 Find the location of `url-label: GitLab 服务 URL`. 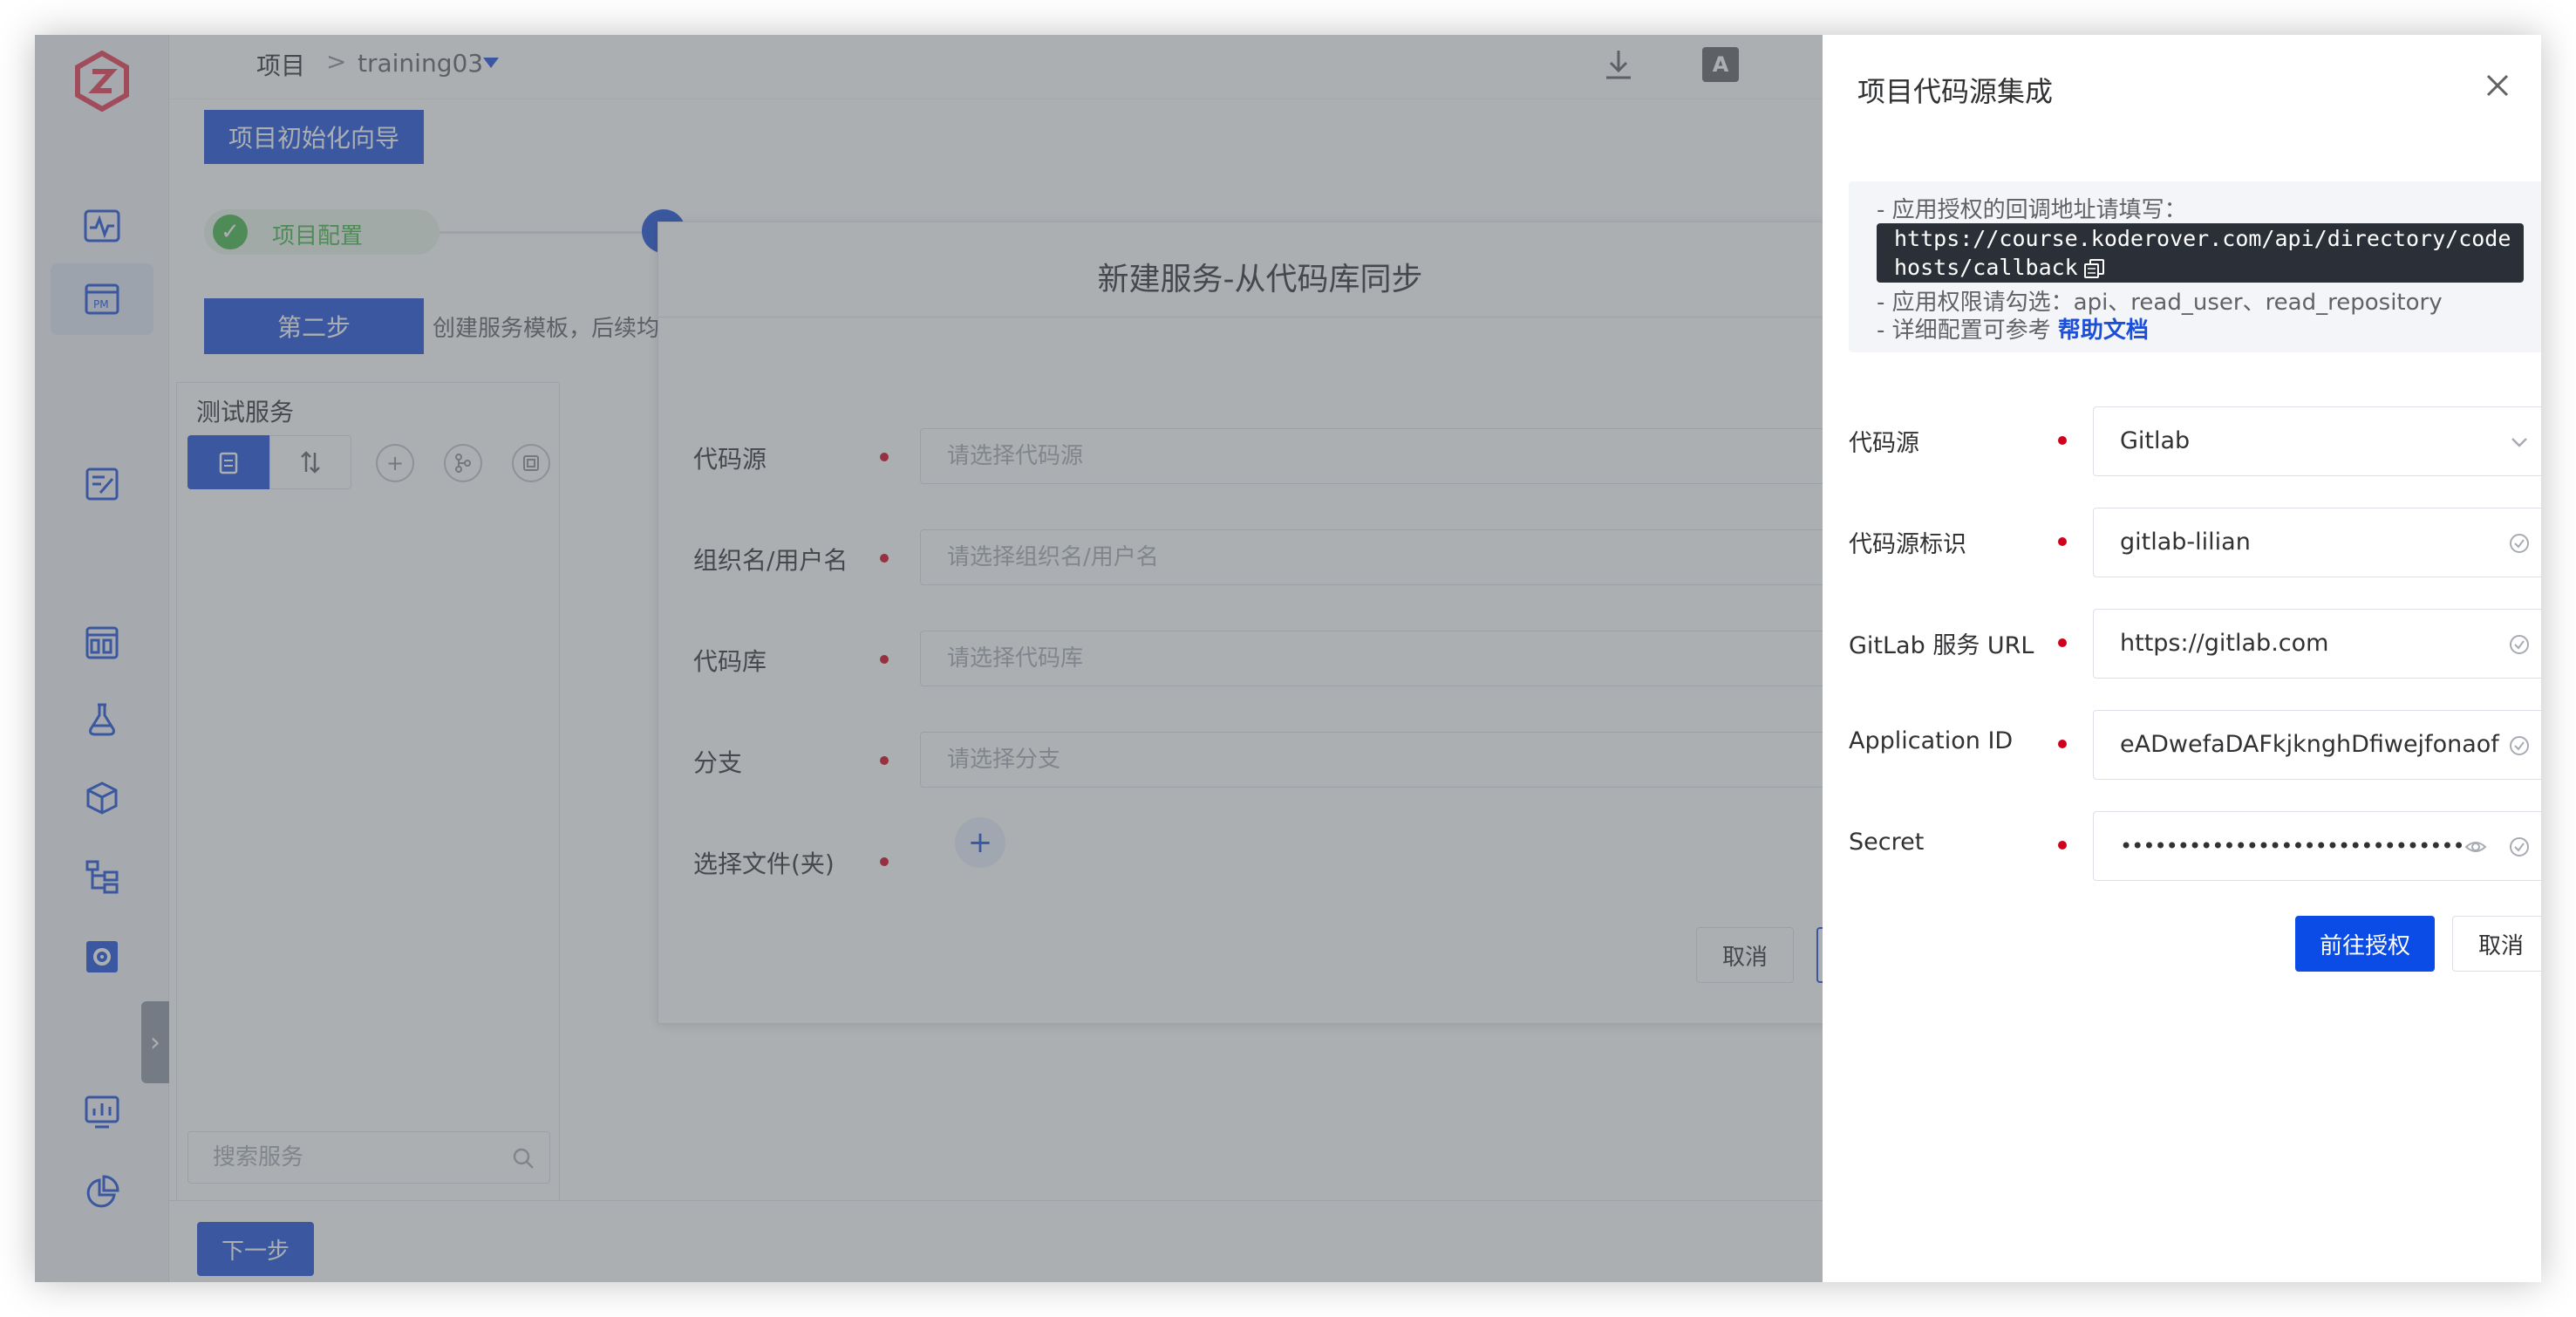

url-label: GitLab 服务 URL is located at coordinates (1941, 645).